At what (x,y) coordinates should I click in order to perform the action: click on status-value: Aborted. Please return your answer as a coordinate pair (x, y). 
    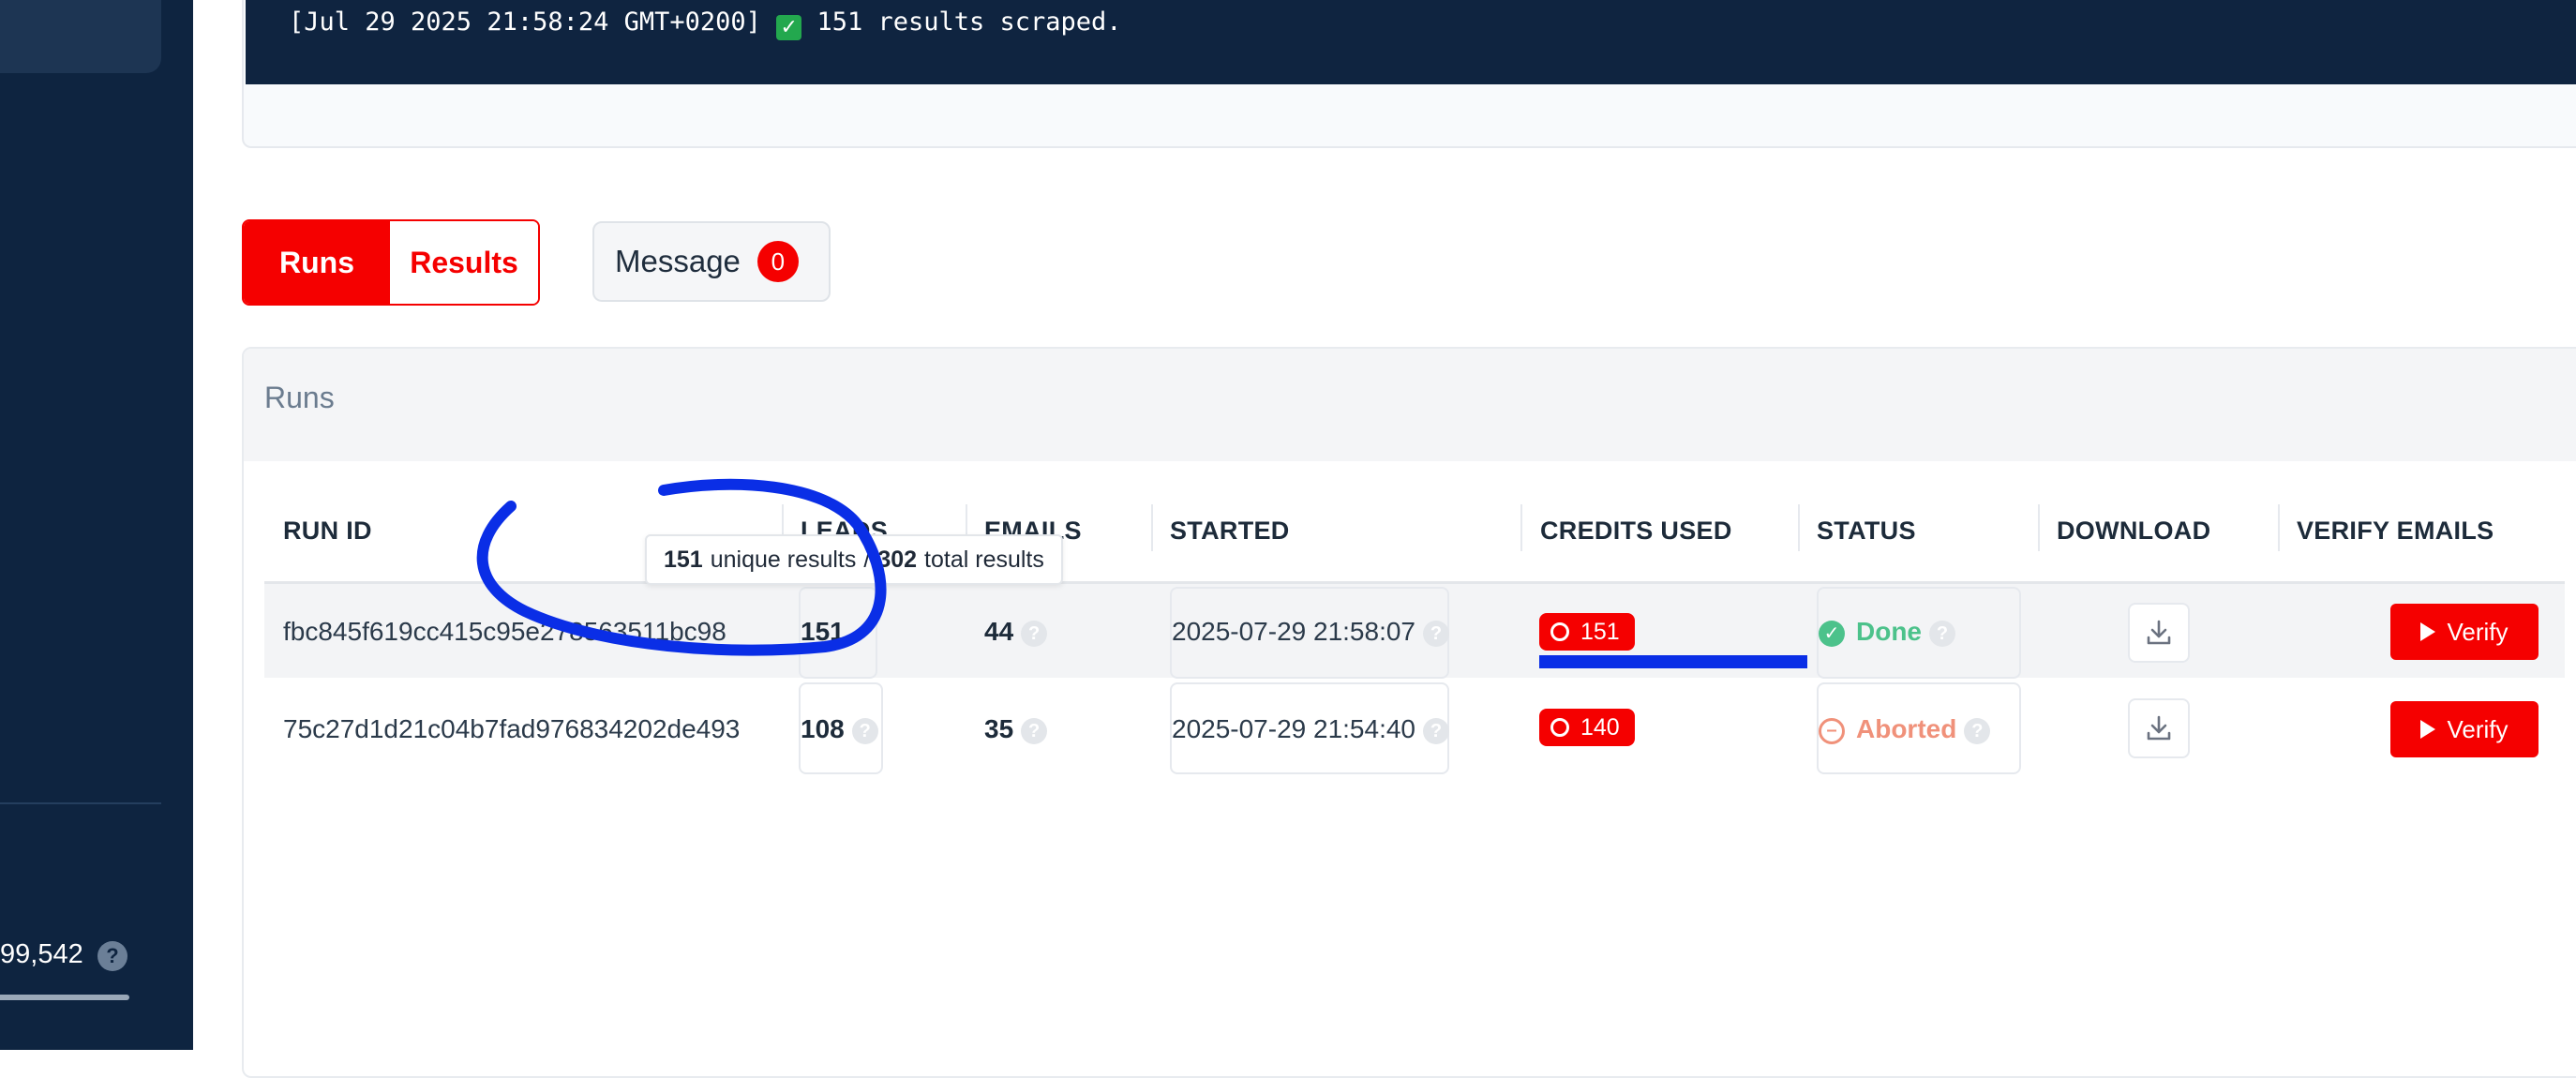
    Looking at the image, I should click on (1907, 728).